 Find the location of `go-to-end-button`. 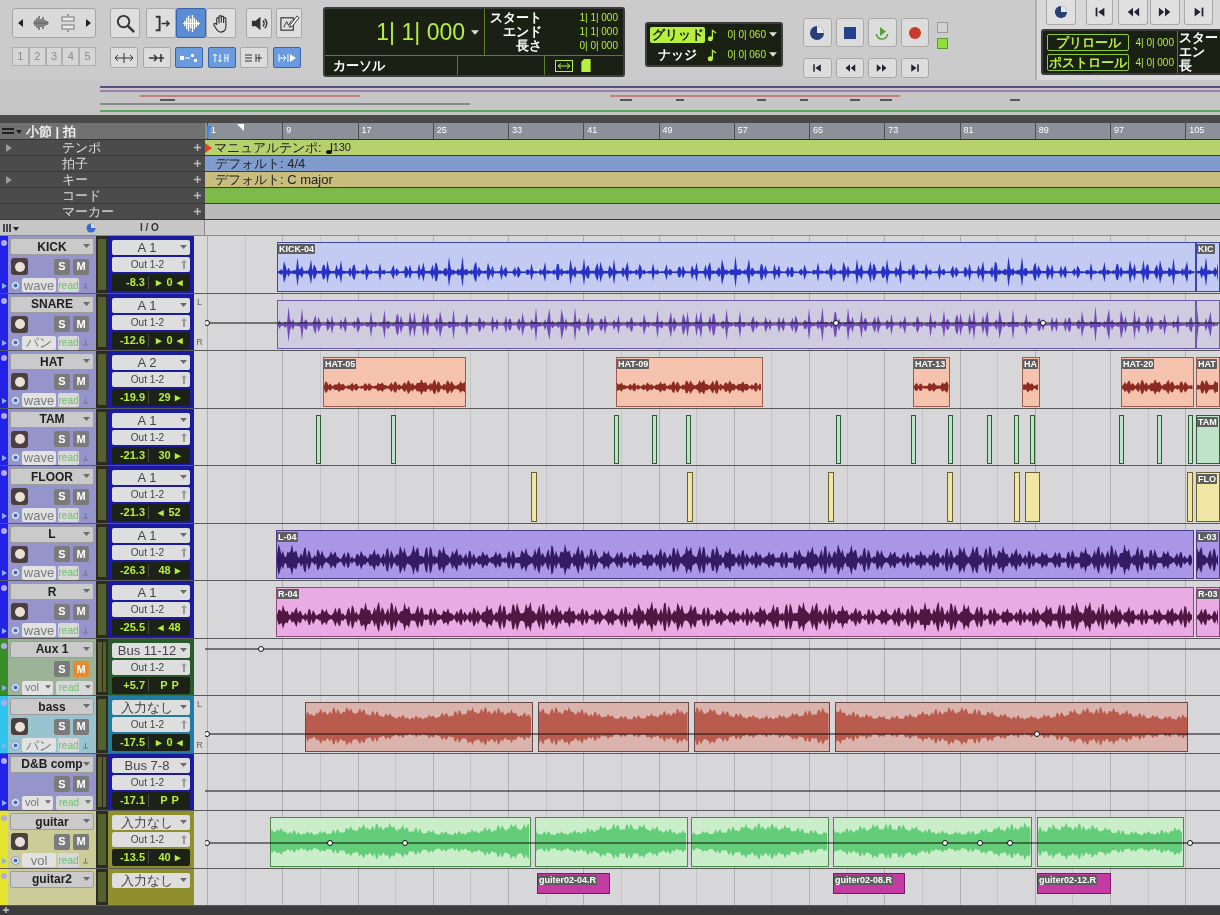

go-to-end-button is located at coordinates (1198, 12).